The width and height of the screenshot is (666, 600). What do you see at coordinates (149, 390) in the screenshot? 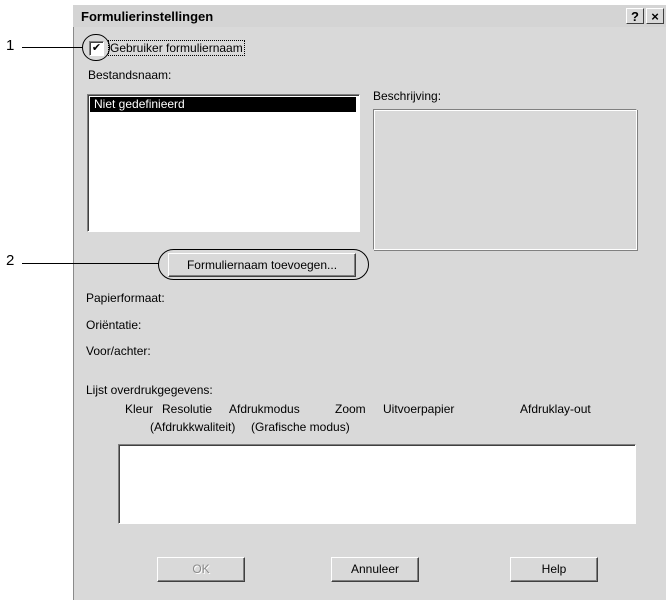
I see `overlay-list-label: Lijst overdrukgegevens:` at bounding box center [149, 390].